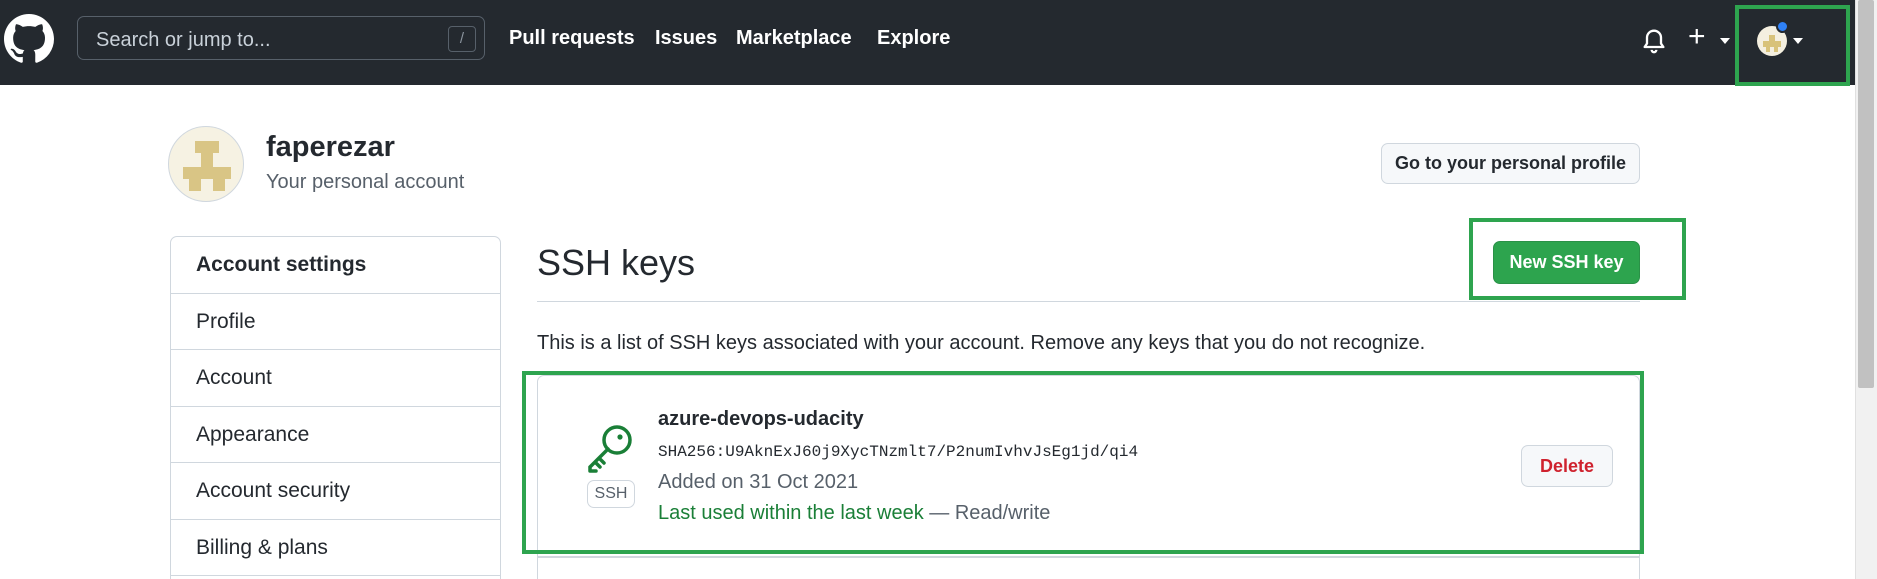 The image size is (1877, 579). What do you see at coordinates (335, 548) in the screenshot?
I see `sidebar-item-billing-plans: Billing & plans` at bounding box center [335, 548].